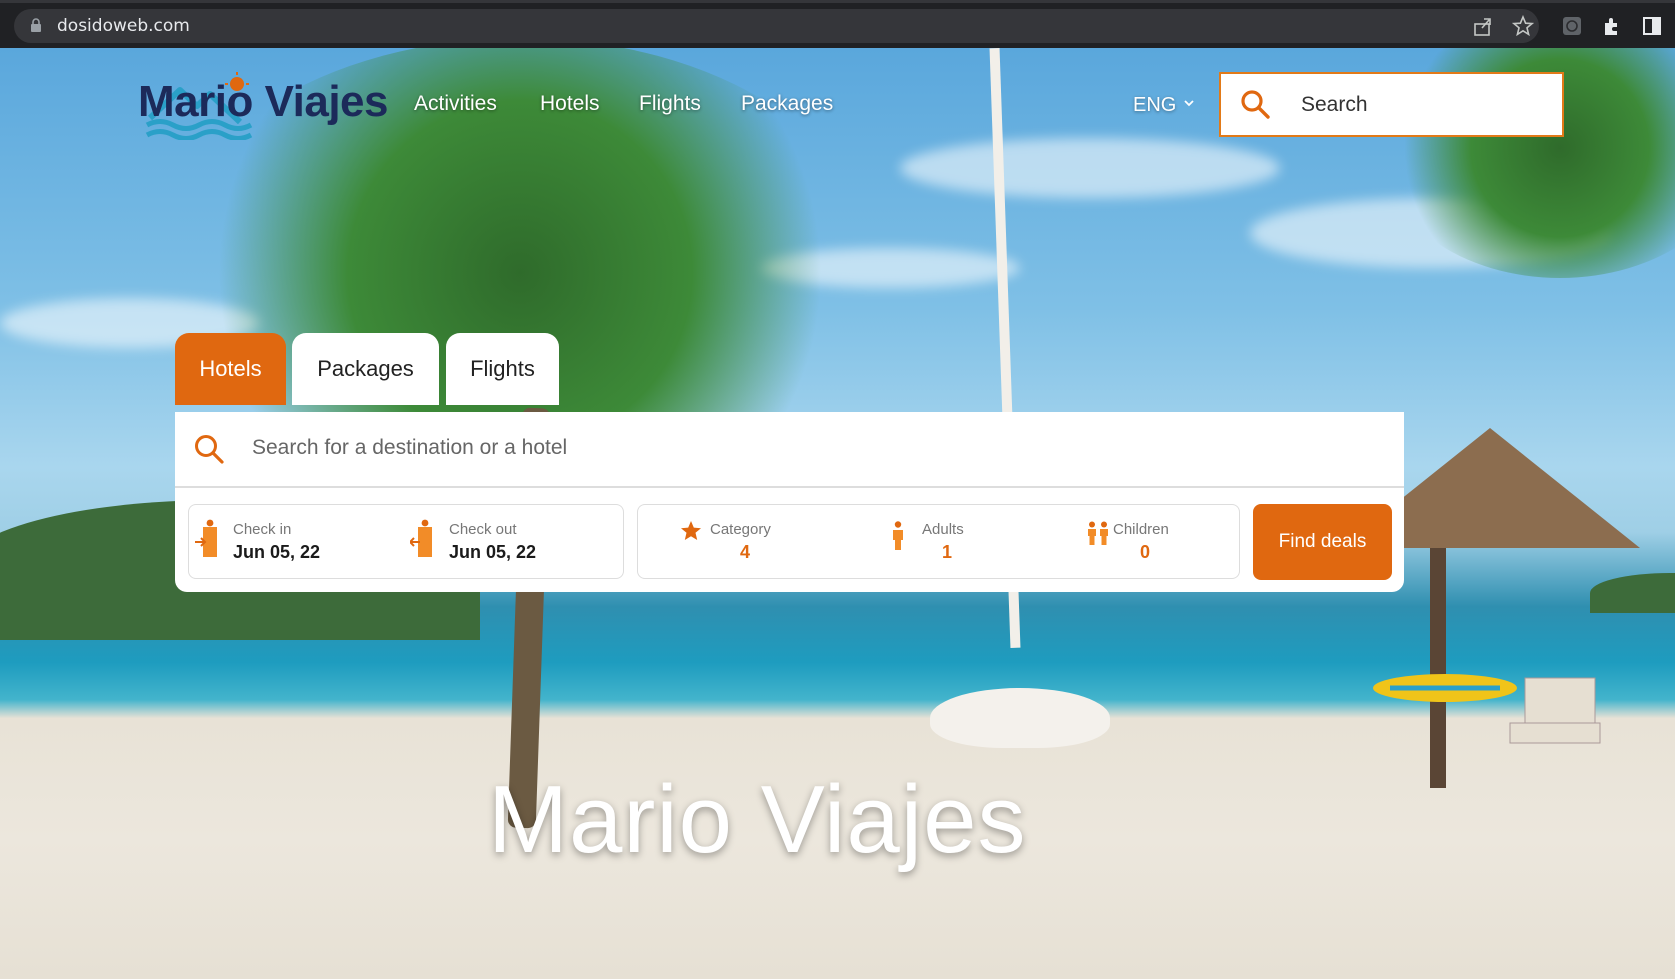 The height and width of the screenshot is (979, 1675). What do you see at coordinates (670, 104) in the screenshot?
I see `nav-flights: Flights` at bounding box center [670, 104].